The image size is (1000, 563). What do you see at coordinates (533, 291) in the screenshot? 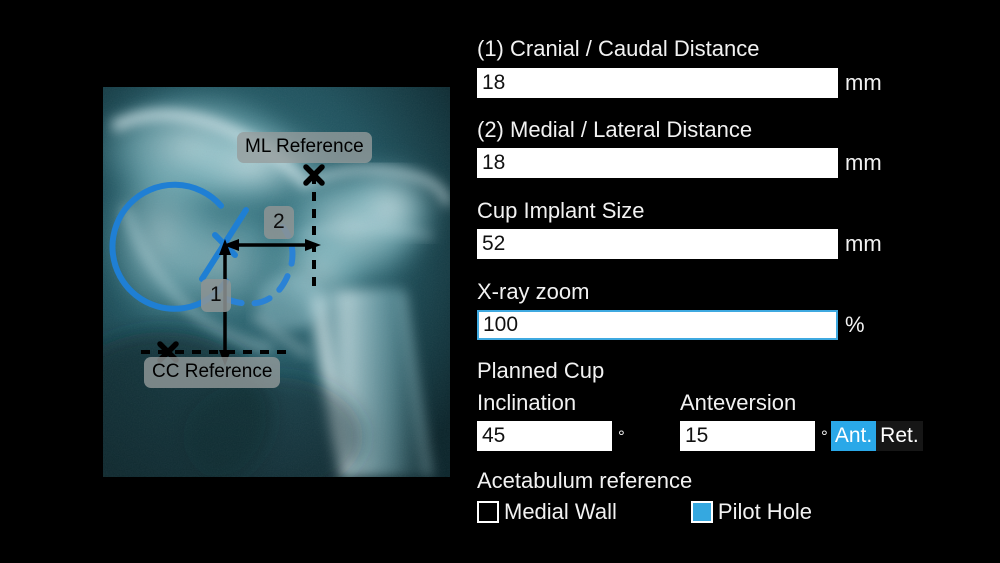
I see `xray-zoom-label: X-ray zoom` at bounding box center [533, 291].